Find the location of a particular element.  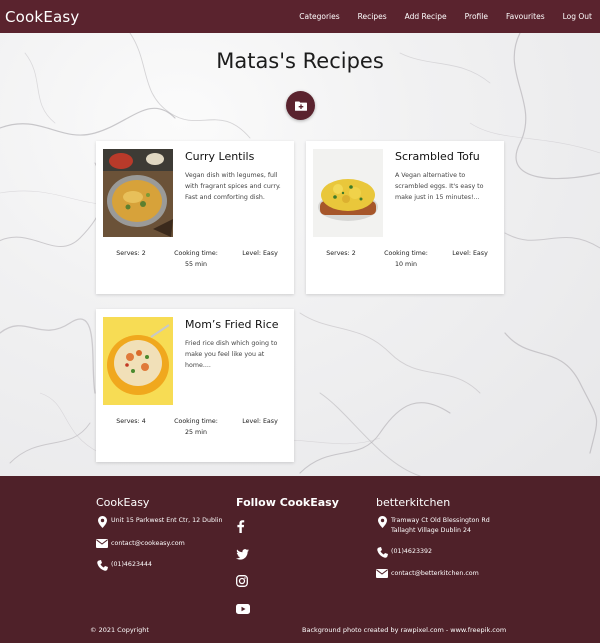

footer-phone: (01)4623392 is located at coordinates (433, 552).